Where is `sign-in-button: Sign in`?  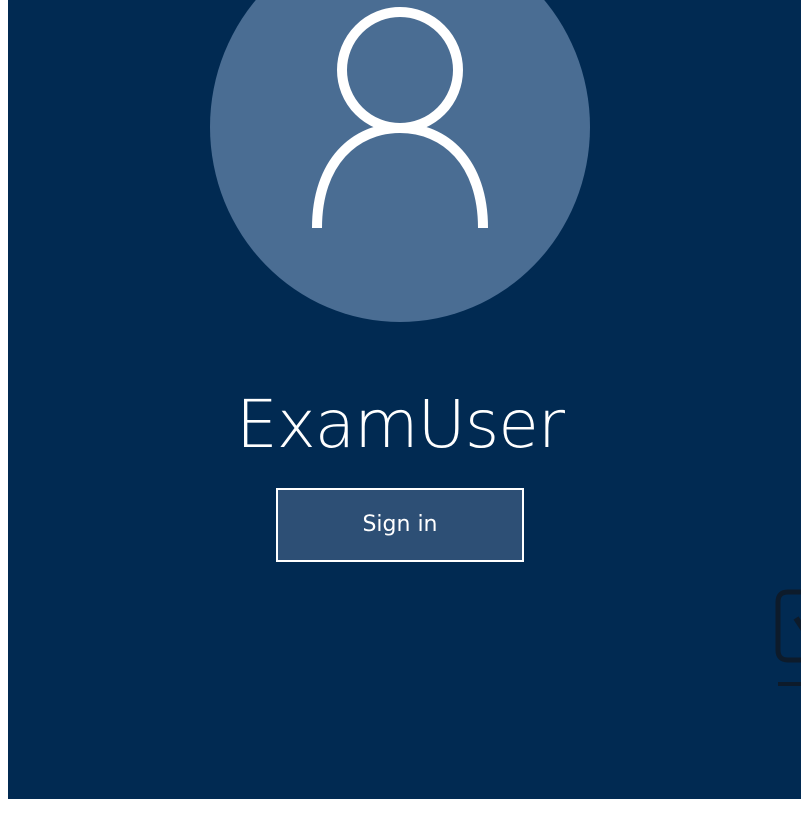 sign-in-button: Sign in is located at coordinates (400, 525).